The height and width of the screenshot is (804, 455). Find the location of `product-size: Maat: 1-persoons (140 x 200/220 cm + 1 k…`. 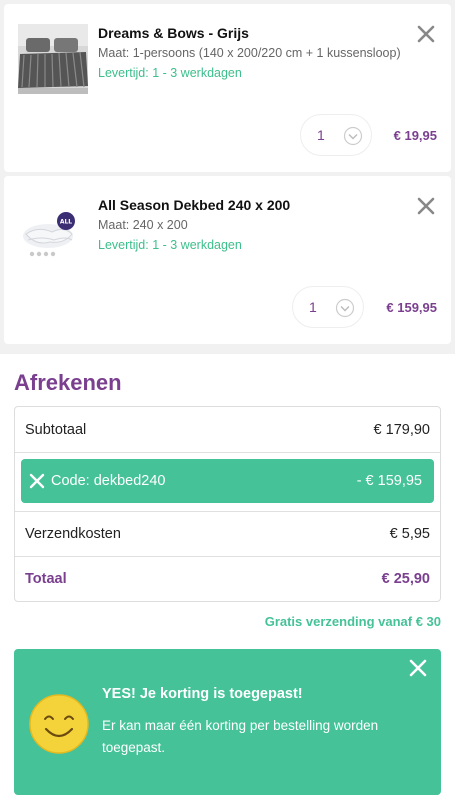

product-size: Maat: 1-persoons (140 x 200/220 cm + 1 k… is located at coordinates (249, 53).